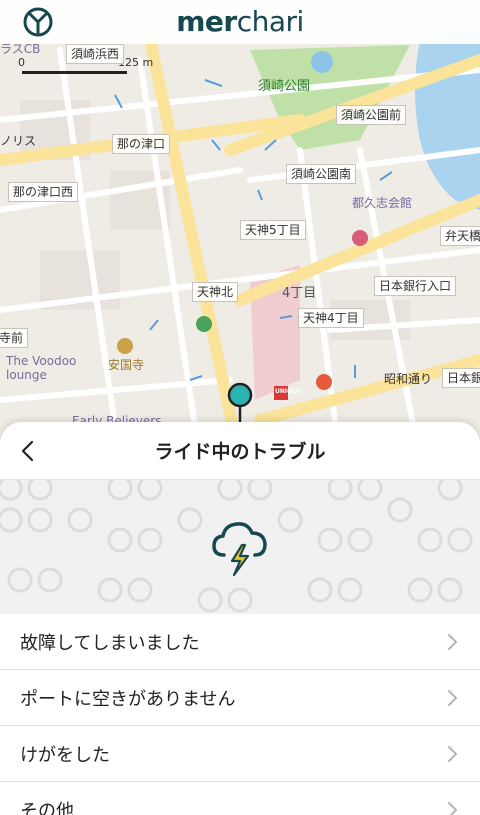 The height and width of the screenshot is (815, 480). I want to click on trouble-option-label: その他, so click(47, 807).